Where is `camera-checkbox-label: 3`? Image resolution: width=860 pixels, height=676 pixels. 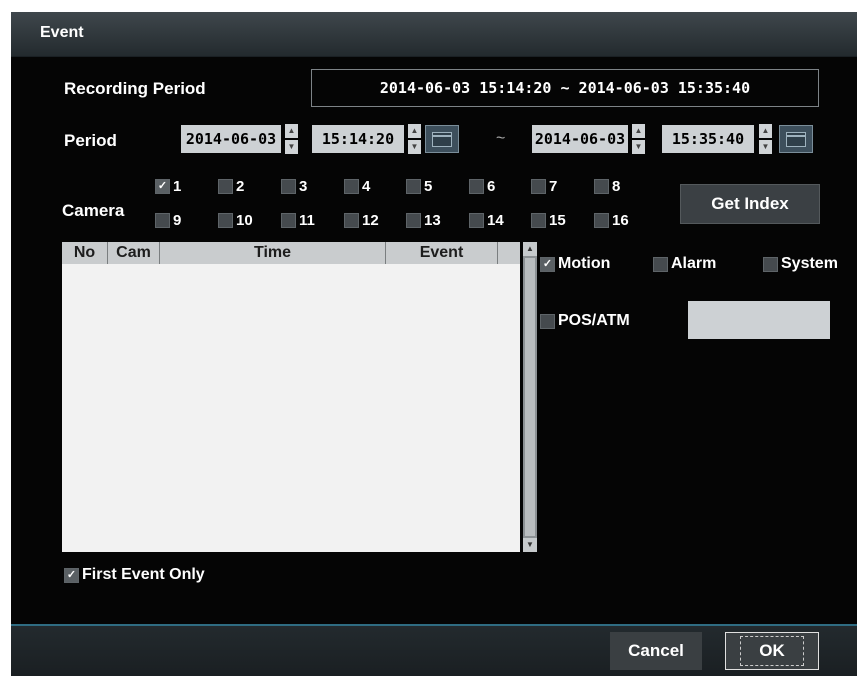
camera-checkbox-label: 3 is located at coordinates (303, 186).